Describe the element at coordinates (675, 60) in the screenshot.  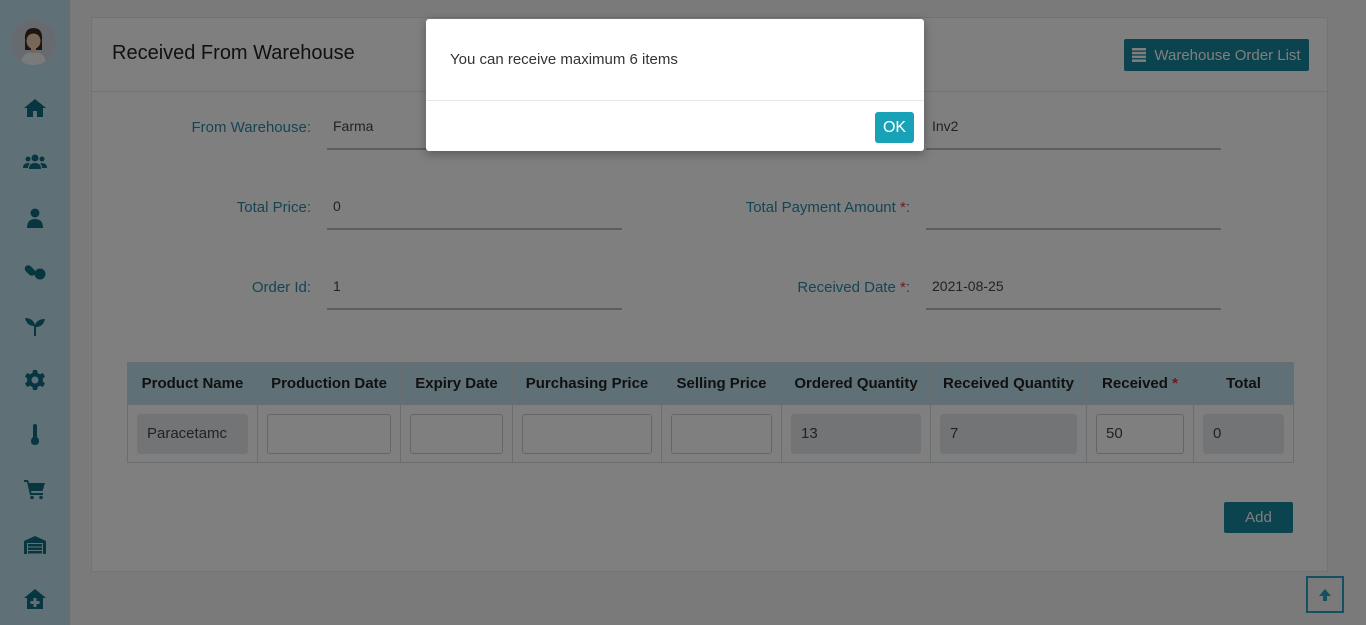
I see `alert-message: You can receive maximum 6 items` at that location.